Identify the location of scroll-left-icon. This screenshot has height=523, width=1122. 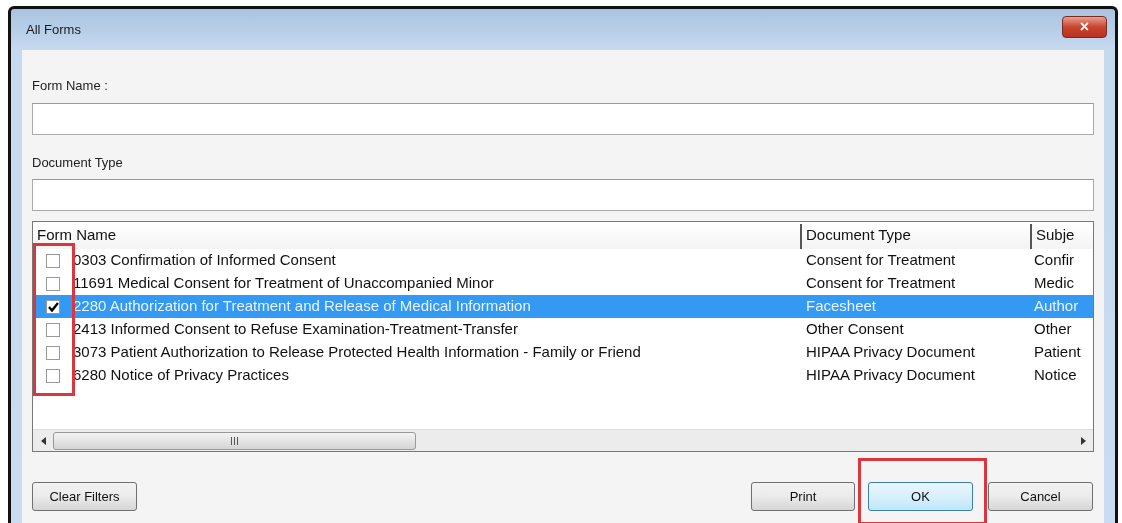
(43, 440).